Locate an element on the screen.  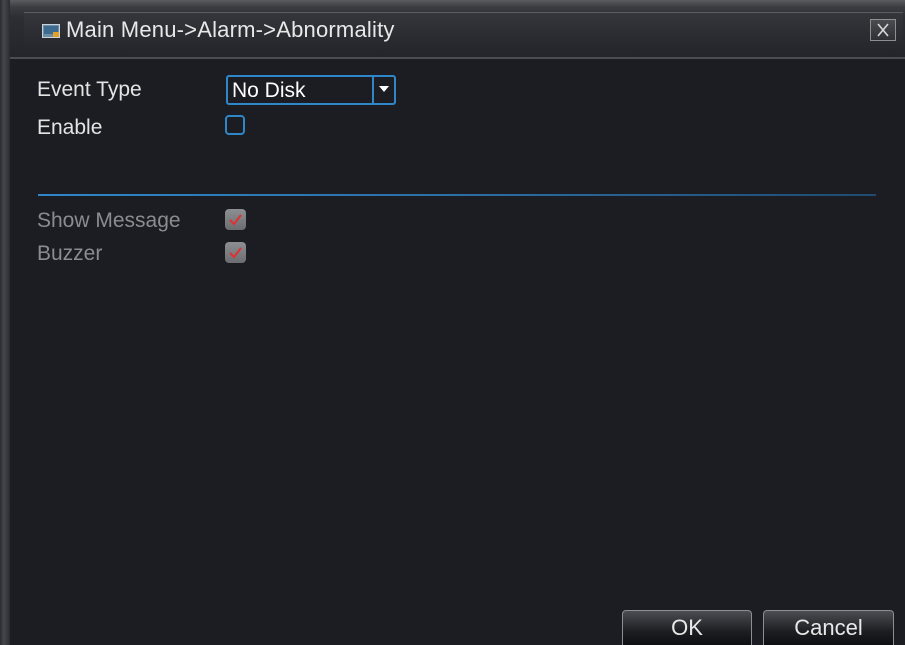
buzzer-label: Buzzer is located at coordinates (70, 253).